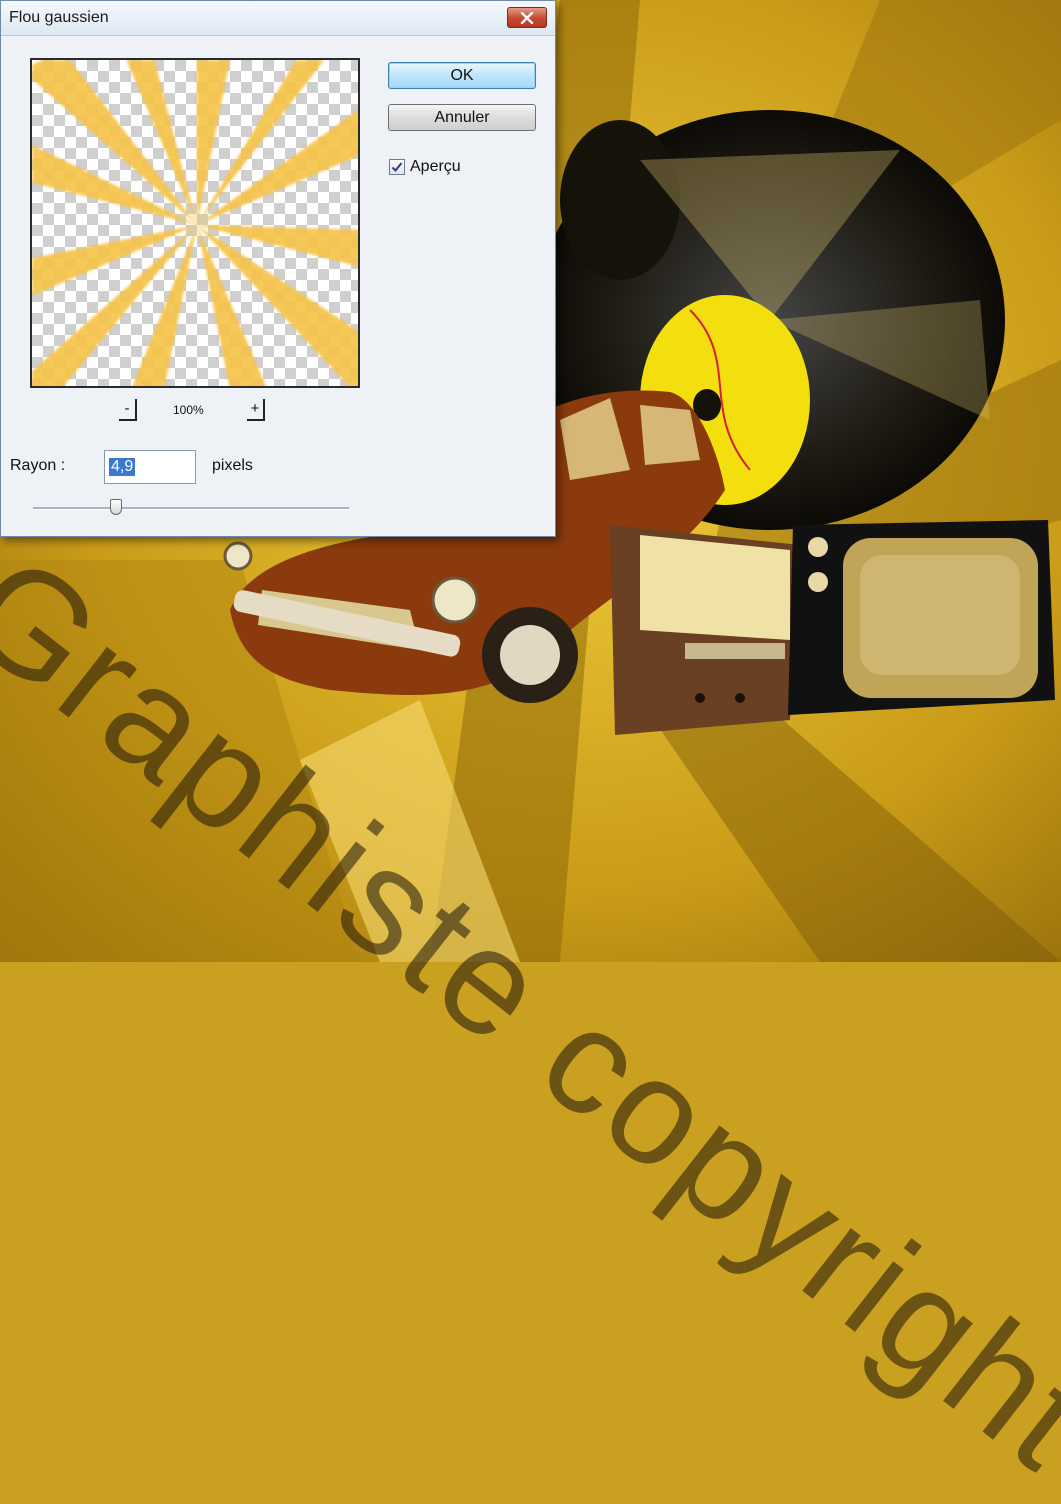  What do you see at coordinates (435, 166) in the screenshot?
I see `preview-checkbox-label: Aperçu` at bounding box center [435, 166].